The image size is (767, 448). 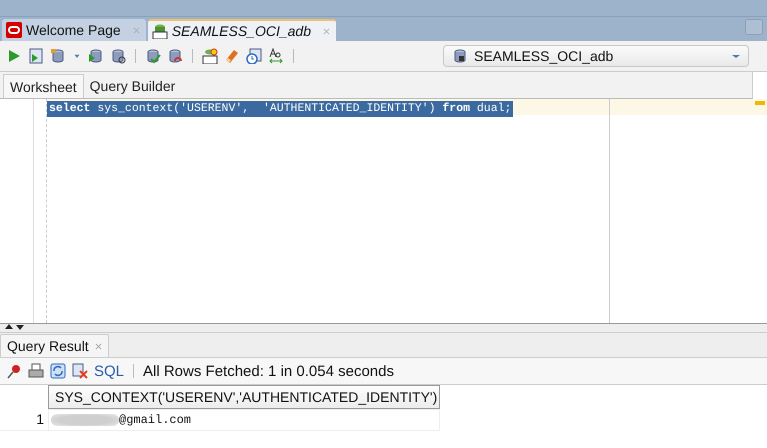 I want to click on caret-icon, so click(x=736, y=56).